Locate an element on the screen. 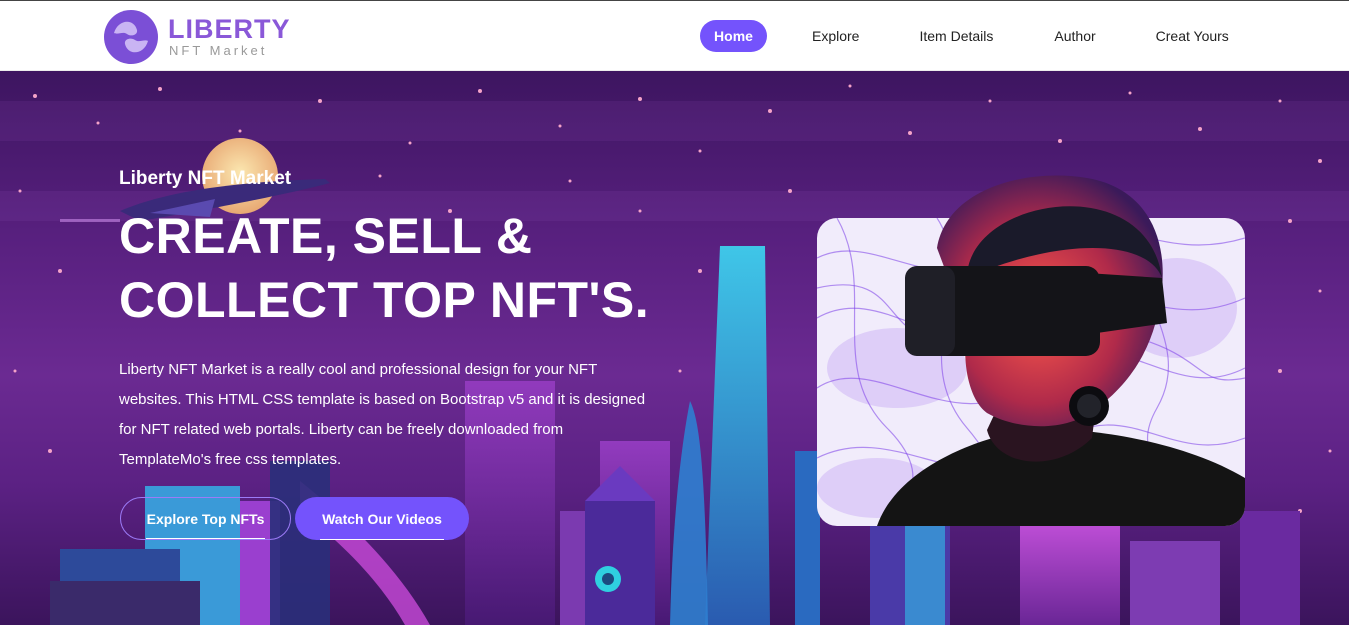 Image resolution: width=1349 pixels, height=625 pixels. nav-create-yours: Creat Yours is located at coordinates (1192, 36).